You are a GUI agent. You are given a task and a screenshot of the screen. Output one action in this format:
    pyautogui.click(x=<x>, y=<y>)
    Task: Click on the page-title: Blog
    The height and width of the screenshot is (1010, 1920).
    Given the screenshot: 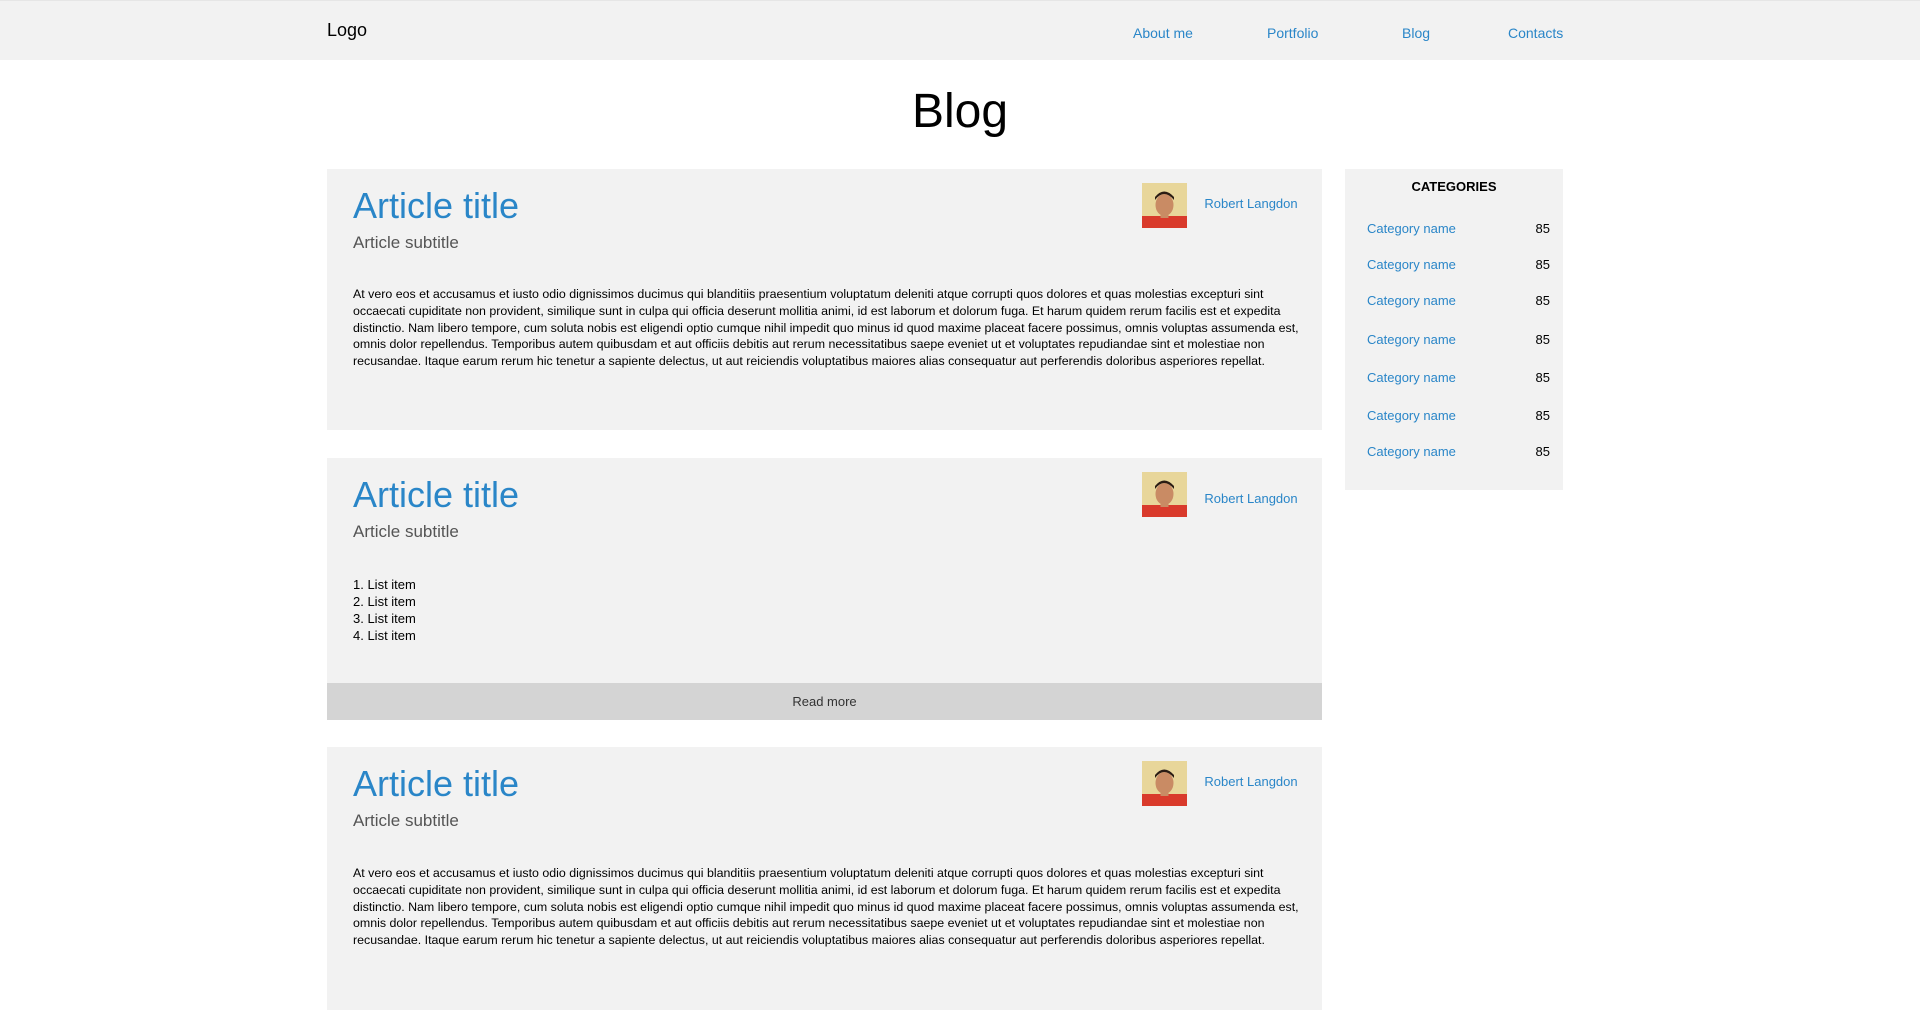 What is the action you would take?
    pyautogui.click(x=960, y=111)
    